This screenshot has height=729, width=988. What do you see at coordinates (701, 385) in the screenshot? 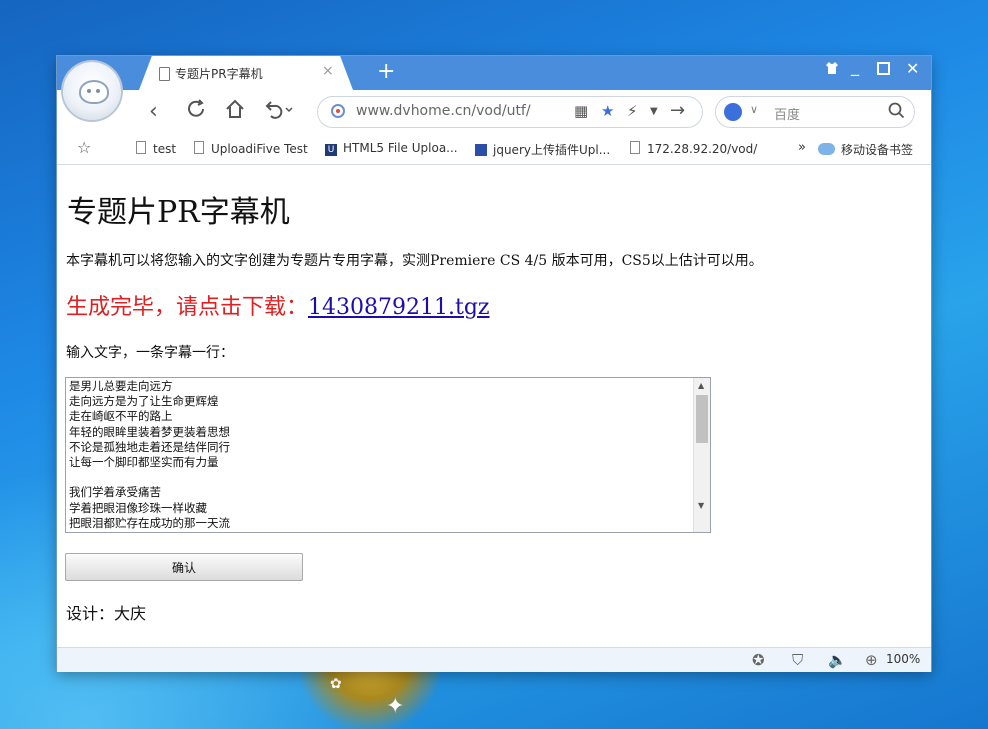
I see `scroll-up-arrow-icon: ▲` at bounding box center [701, 385].